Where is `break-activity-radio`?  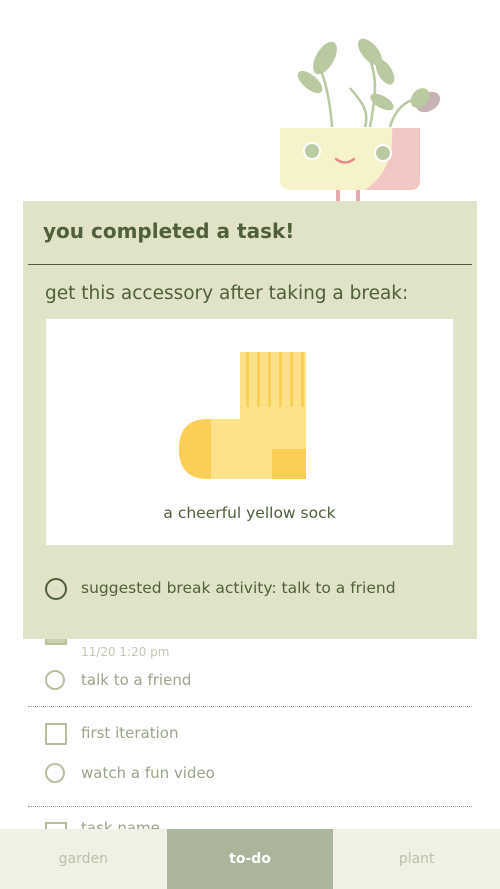 break-activity-radio is located at coordinates (56, 589).